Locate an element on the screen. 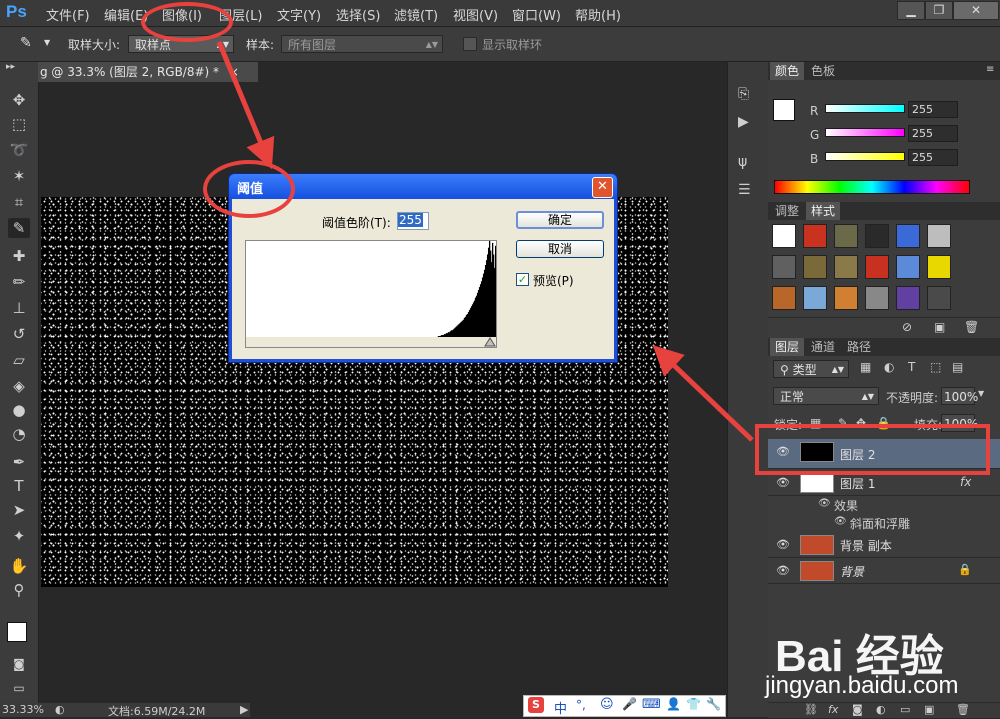  ime-keyboard-icon: ⌨ is located at coordinates (651, 704).